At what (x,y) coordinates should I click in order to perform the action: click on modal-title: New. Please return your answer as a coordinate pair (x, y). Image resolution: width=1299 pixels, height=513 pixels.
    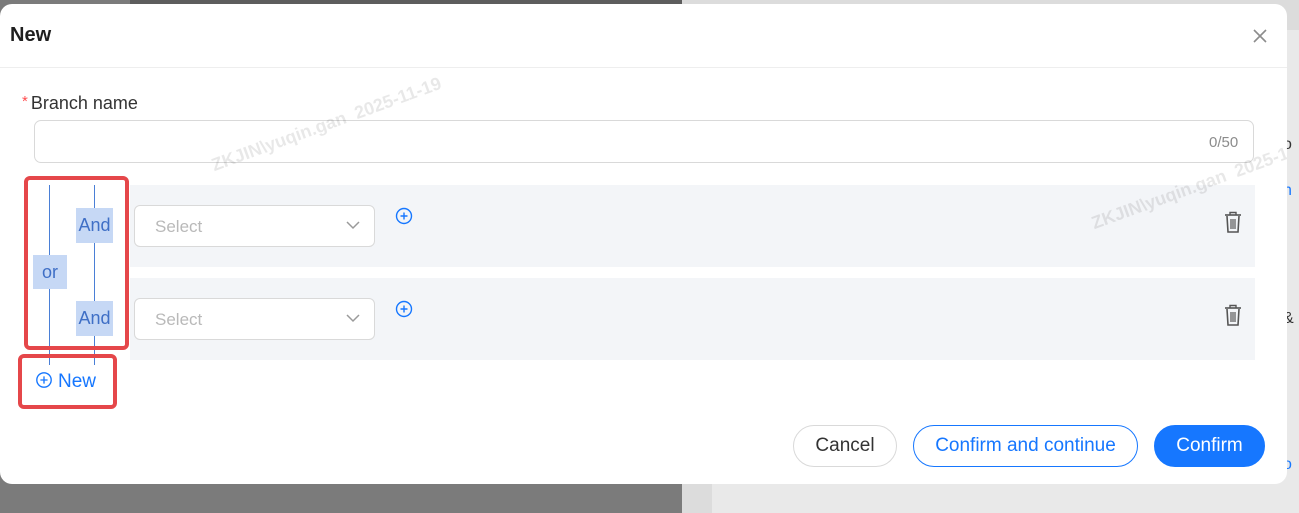
    Looking at the image, I should click on (31, 35).